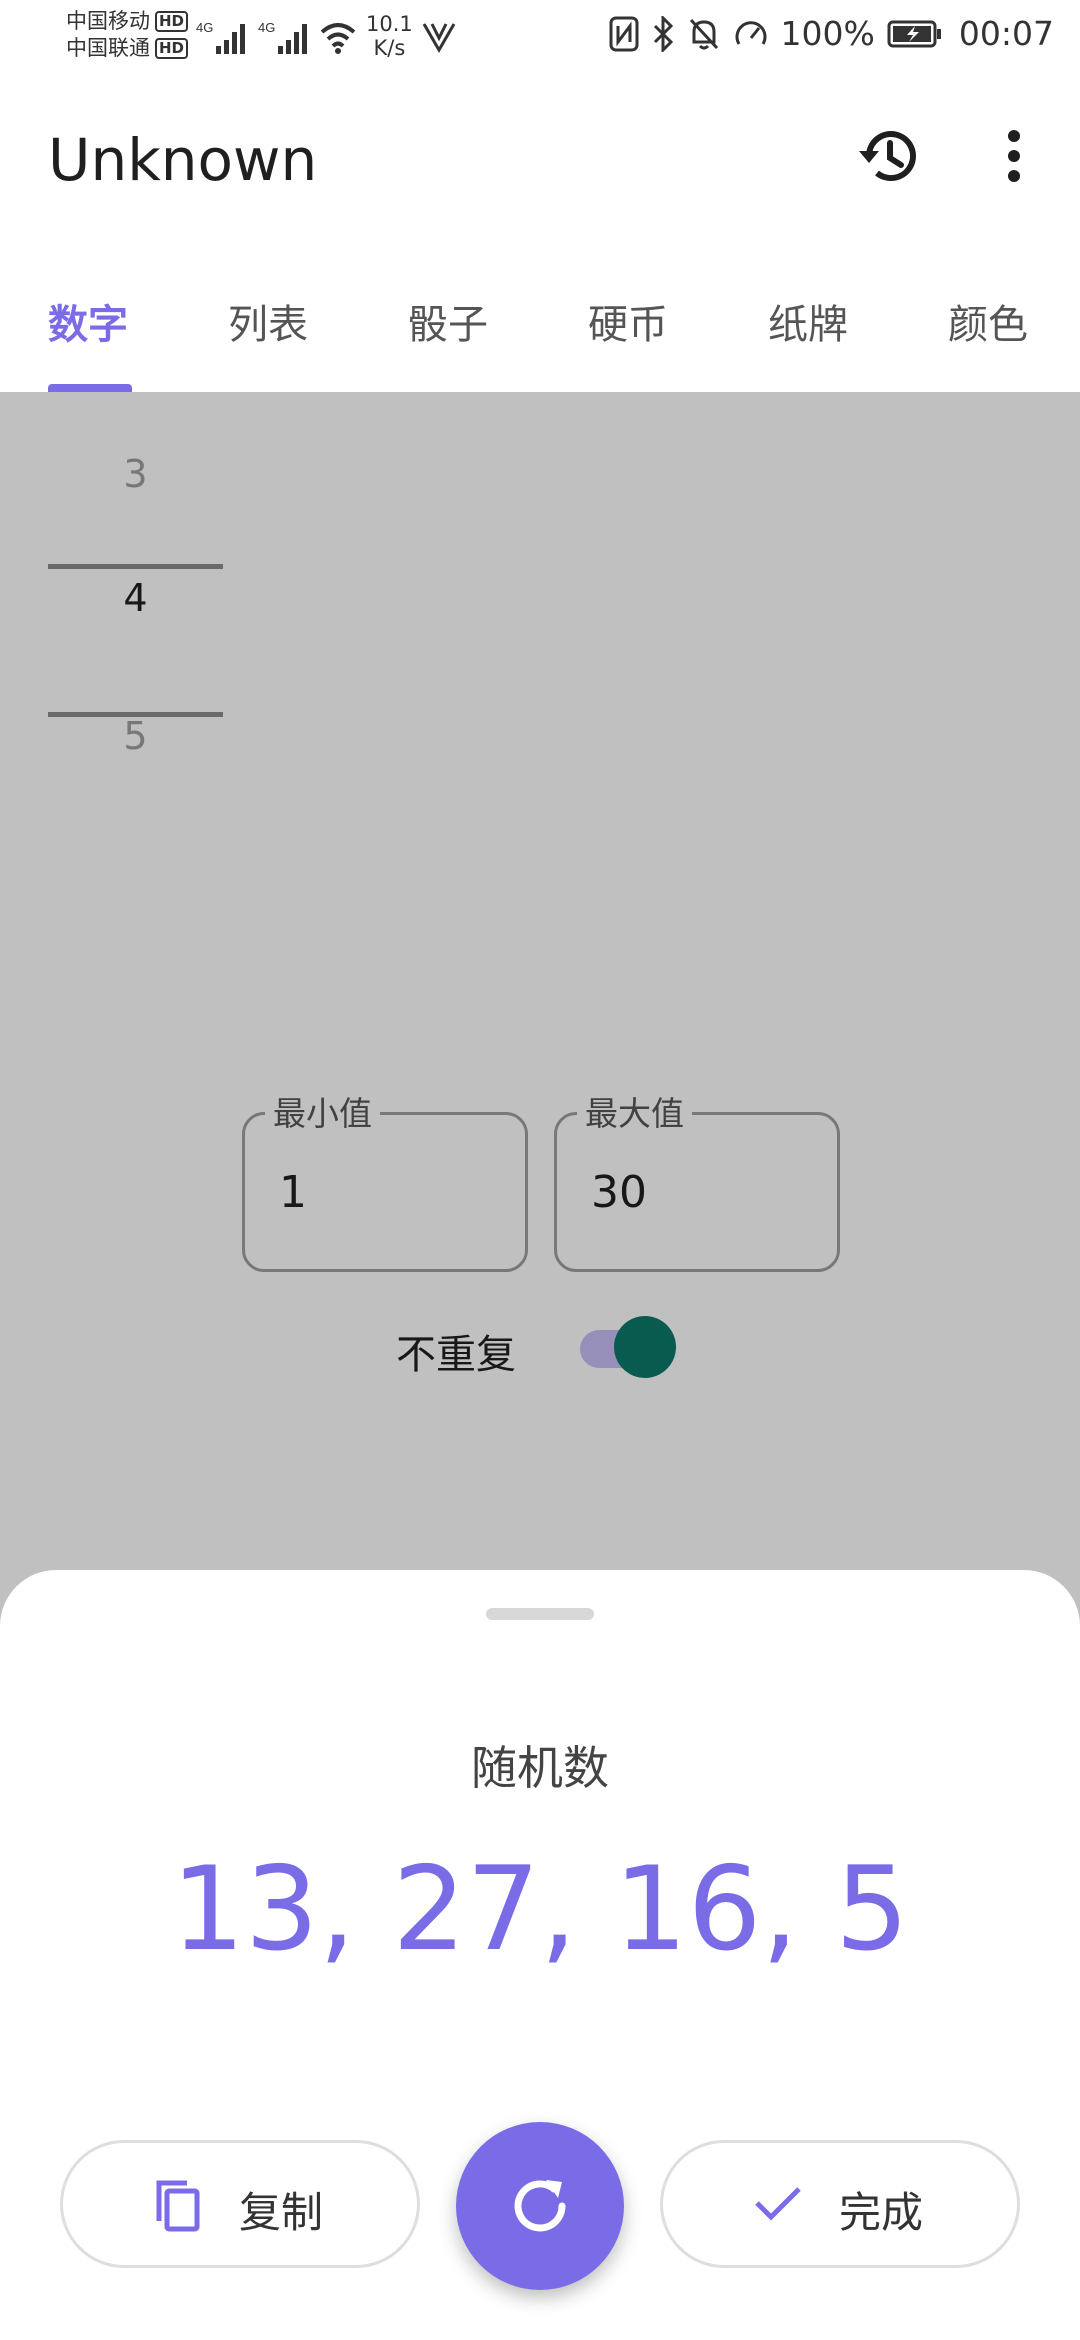  Describe the element at coordinates (108, 21) in the screenshot. I see `carrier-1: 中国移动` at that location.